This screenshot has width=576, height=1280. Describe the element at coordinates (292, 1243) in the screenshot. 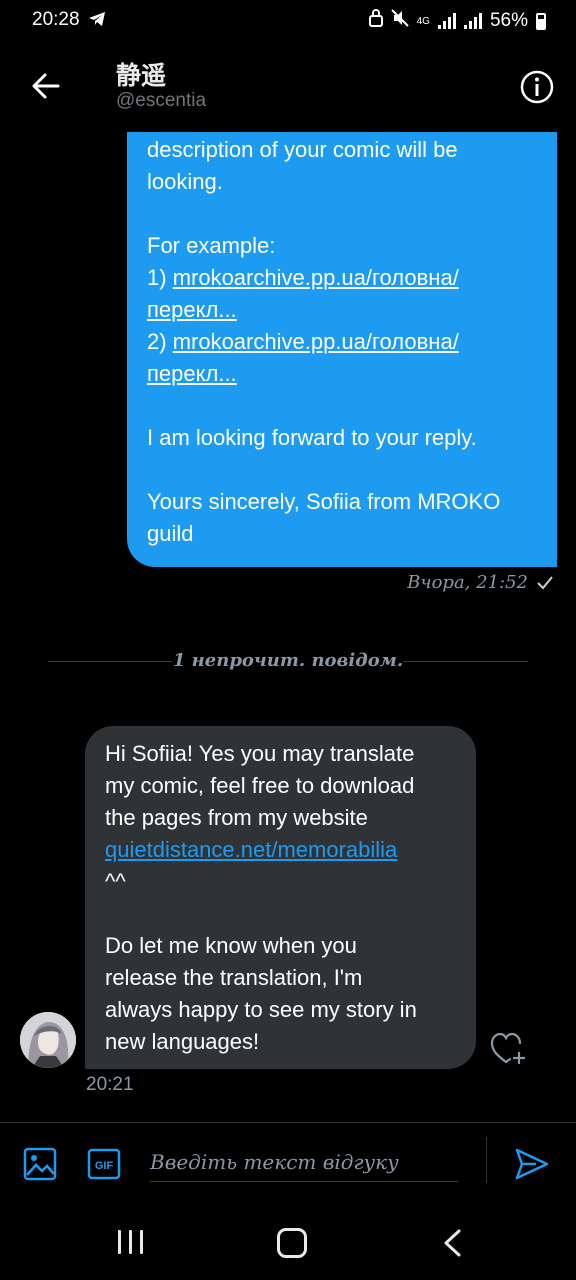

I see `home-button` at that location.